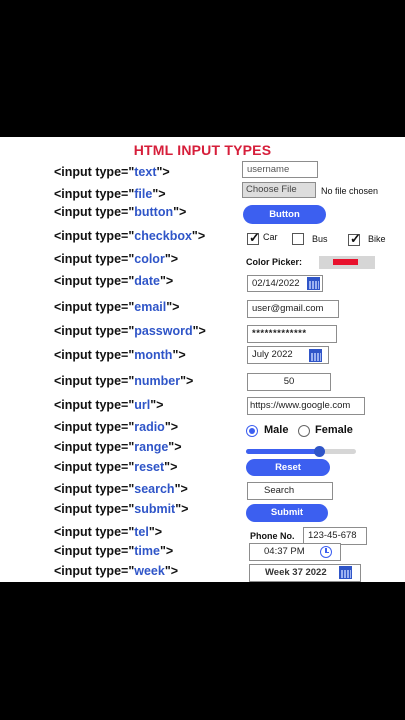  I want to click on clock-icon, so click(326, 552).